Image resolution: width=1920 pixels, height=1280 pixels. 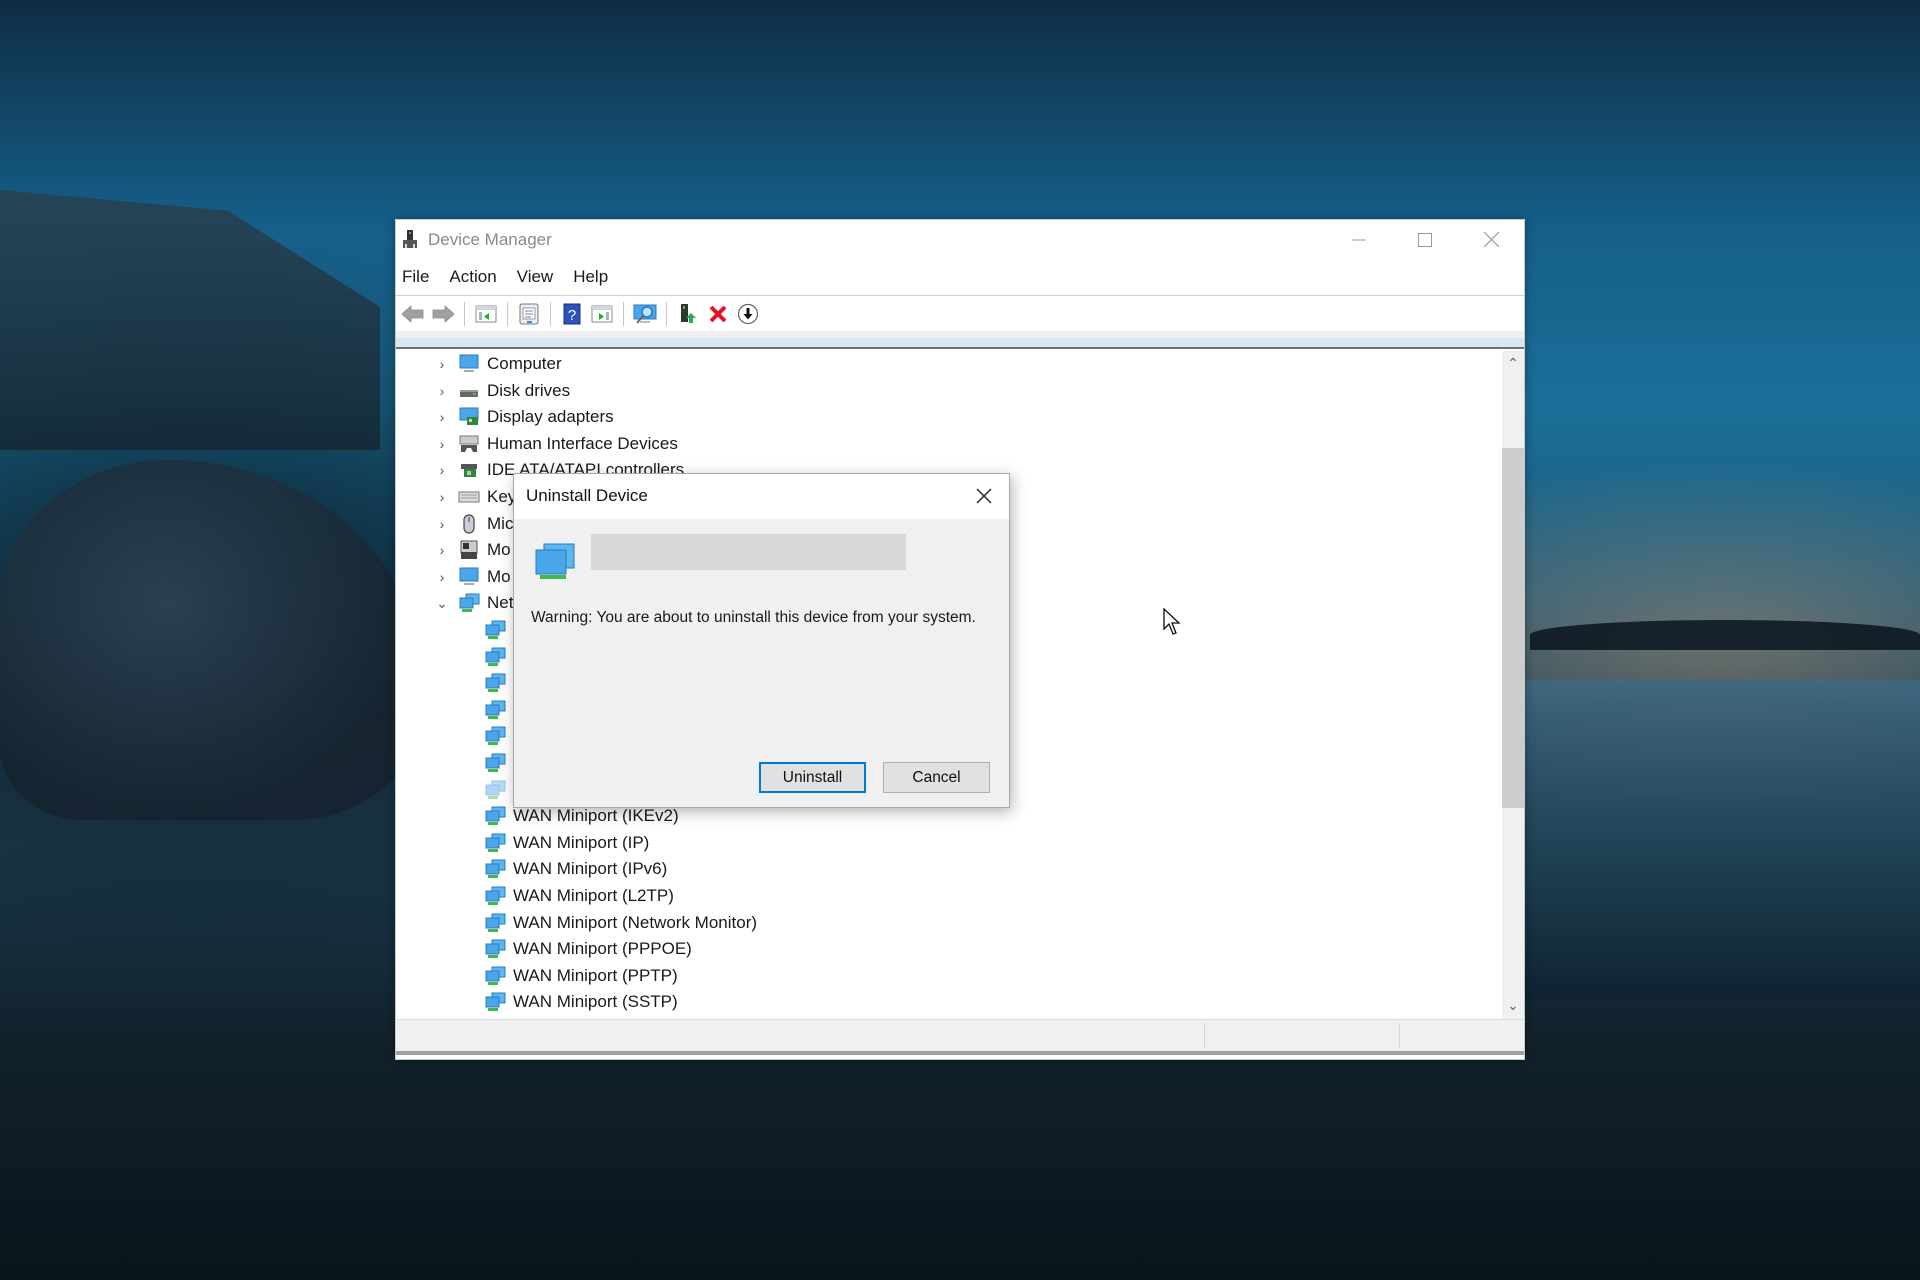 I want to click on scroll-up-icon: ⌃, so click(x=1513, y=365).